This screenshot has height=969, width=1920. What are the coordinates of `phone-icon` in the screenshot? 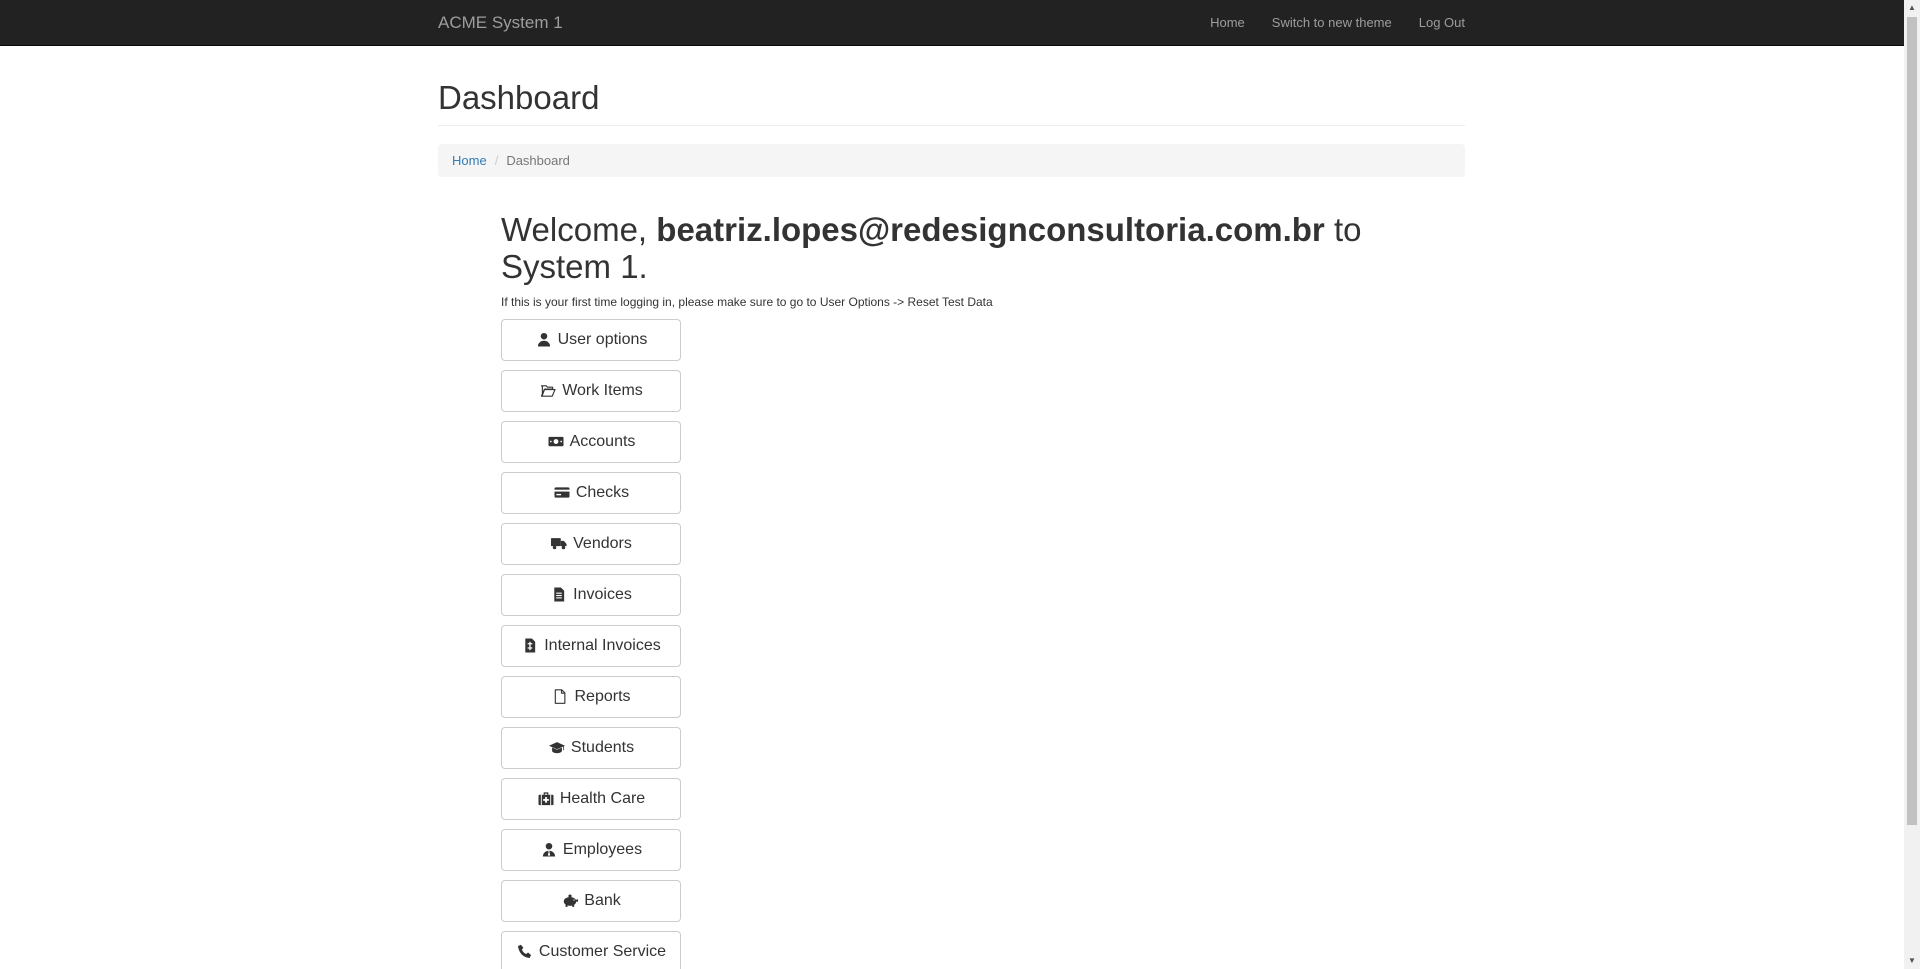 It's located at (525, 952).